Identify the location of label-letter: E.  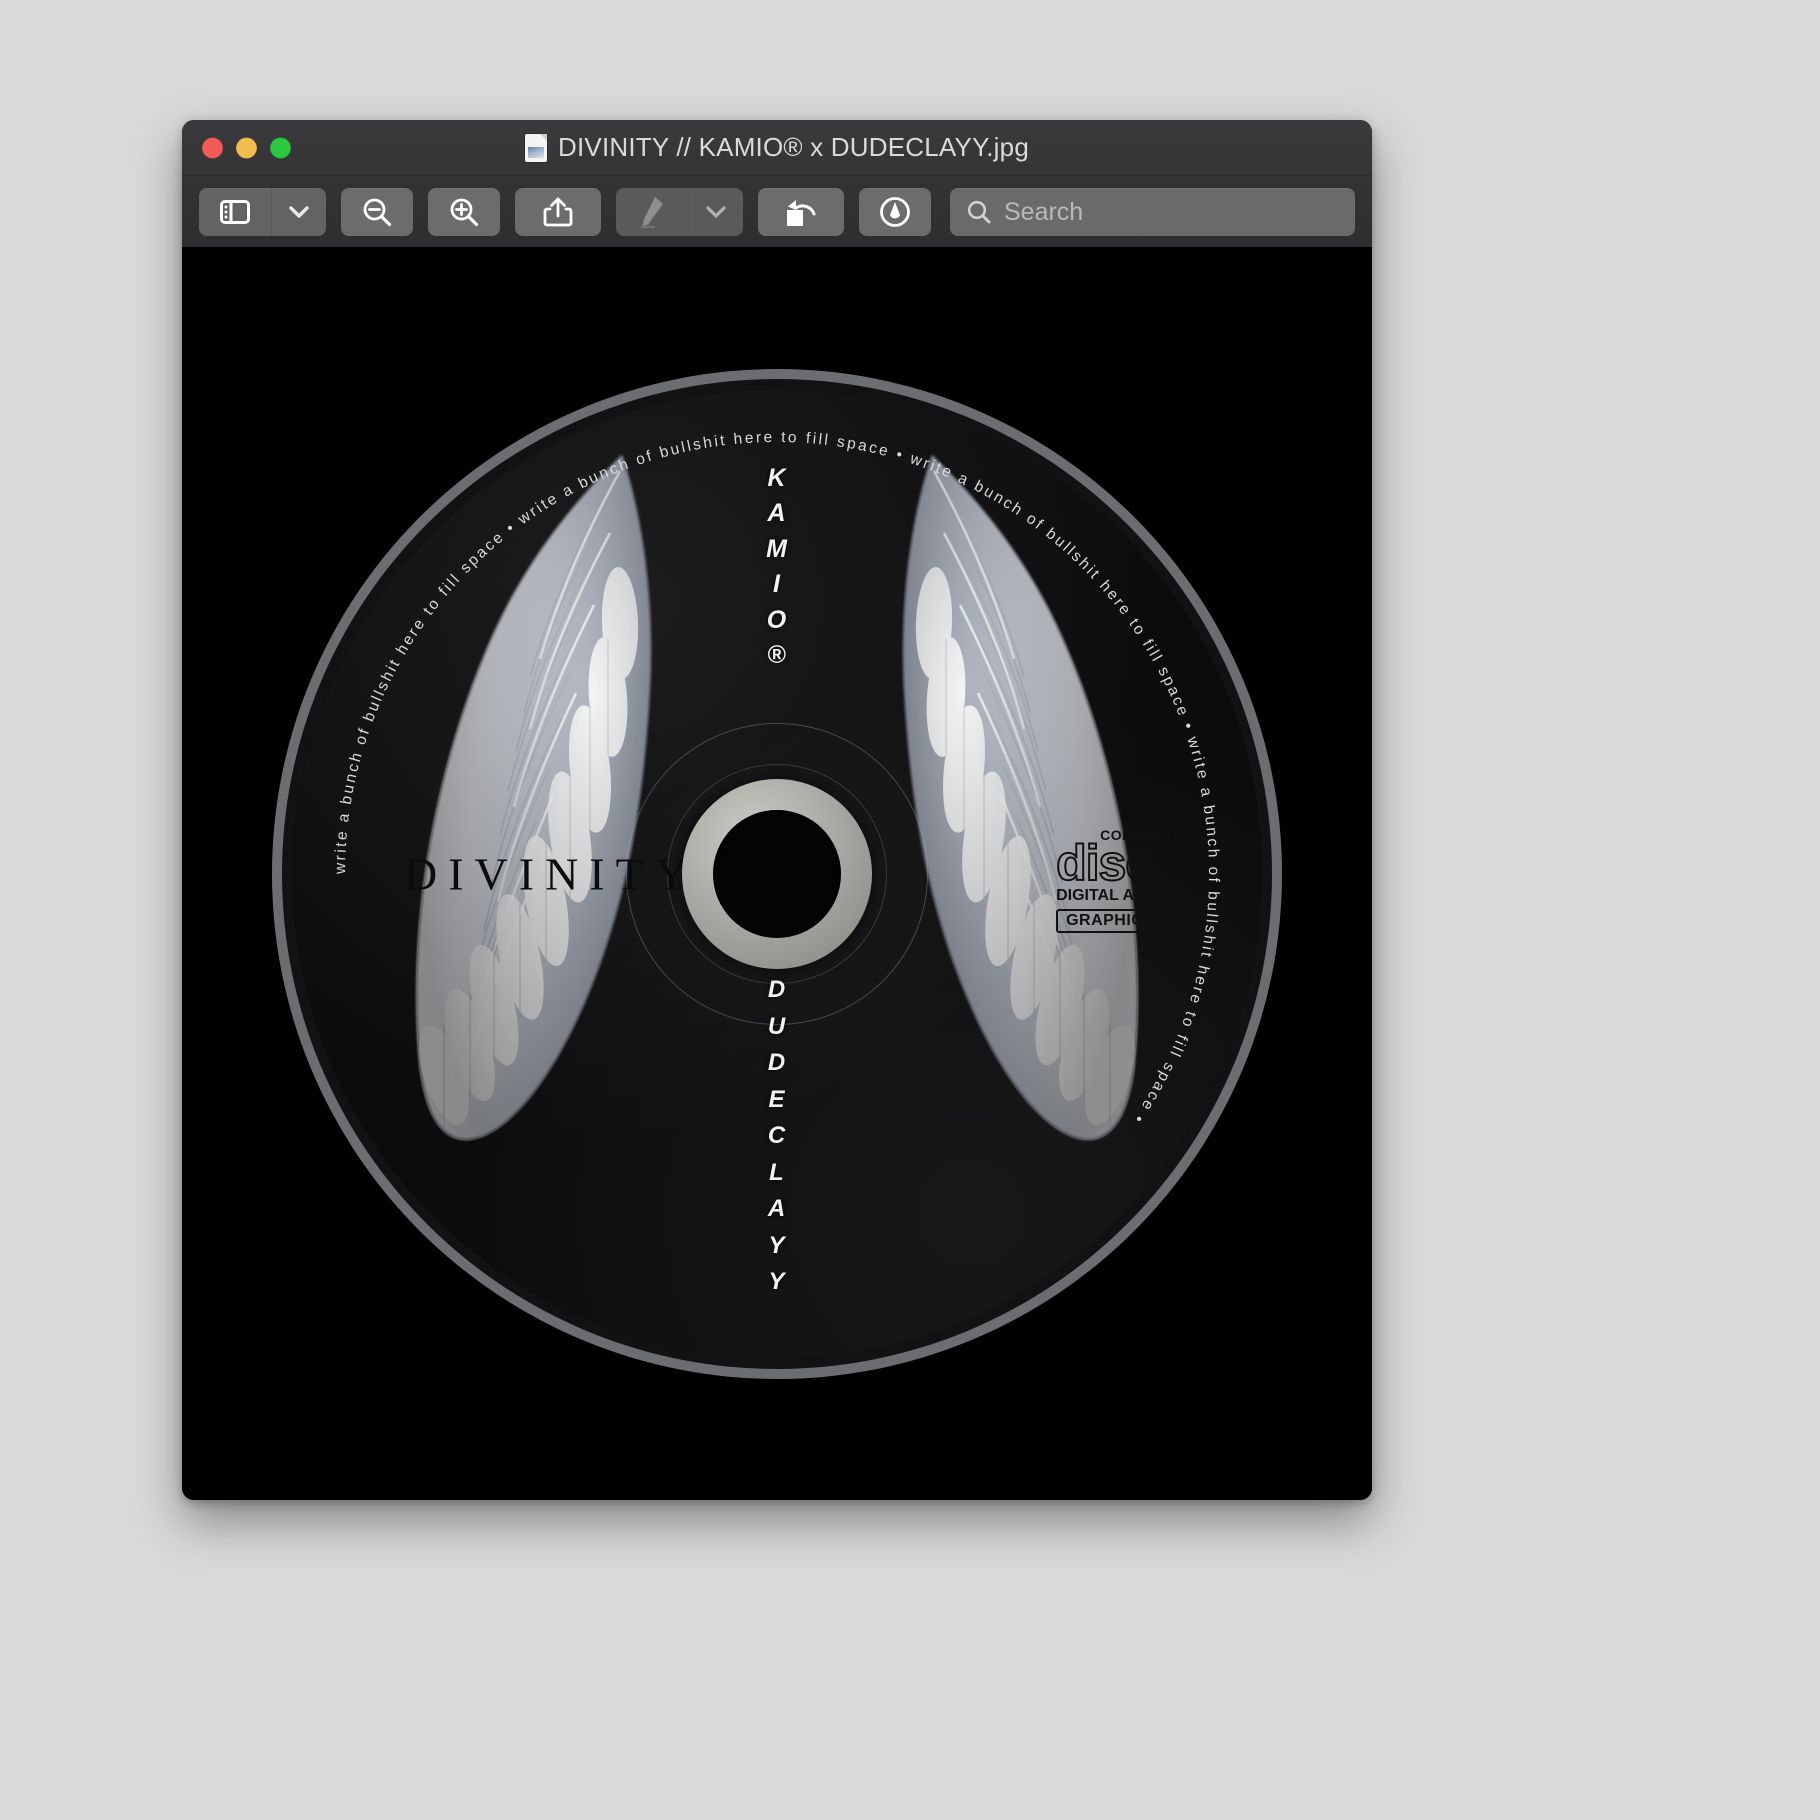
(777, 1099).